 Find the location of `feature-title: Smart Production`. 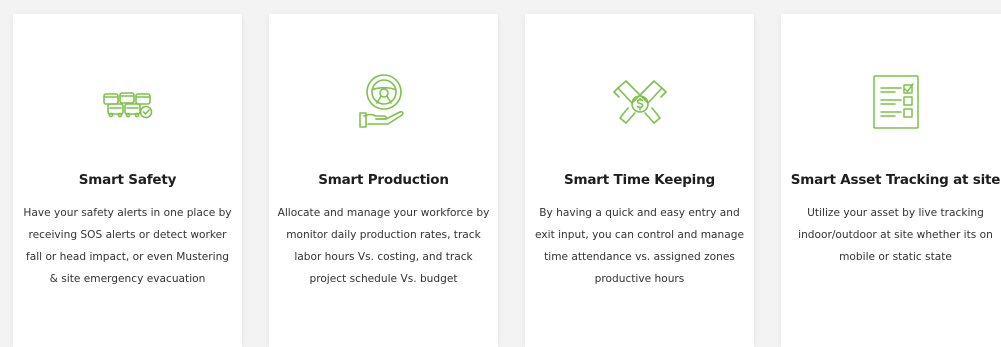

feature-title: Smart Production is located at coordinates (383, 180).